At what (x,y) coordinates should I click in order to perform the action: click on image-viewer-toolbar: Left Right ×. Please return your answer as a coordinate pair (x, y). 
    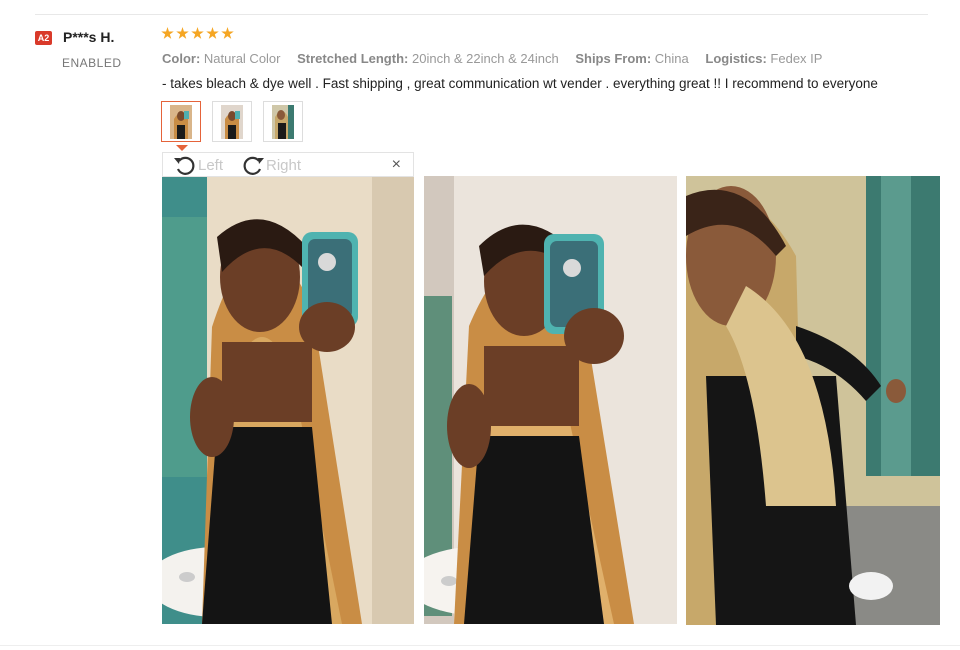
    Looking at the image, I should click on (288, 164).